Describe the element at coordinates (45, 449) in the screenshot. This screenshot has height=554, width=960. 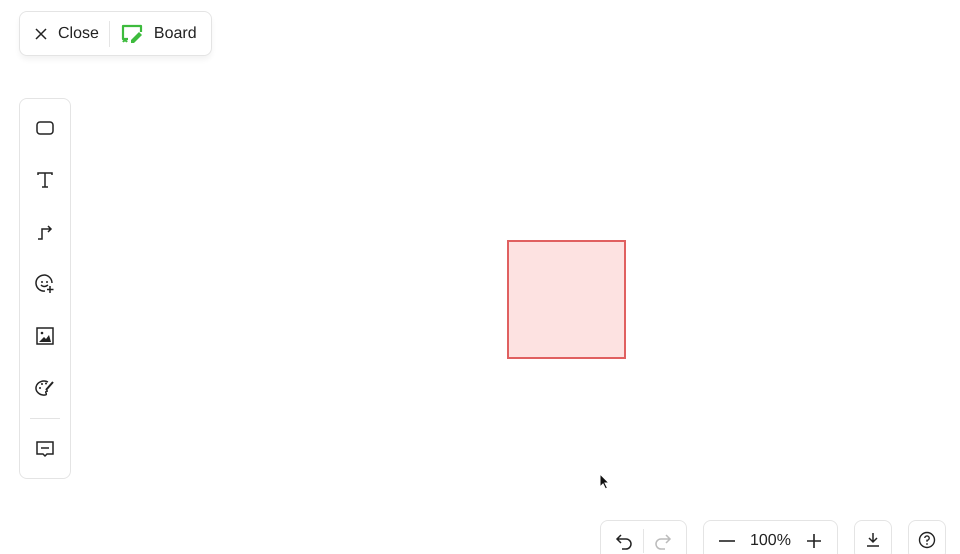
I see `comment-icon` at that location.